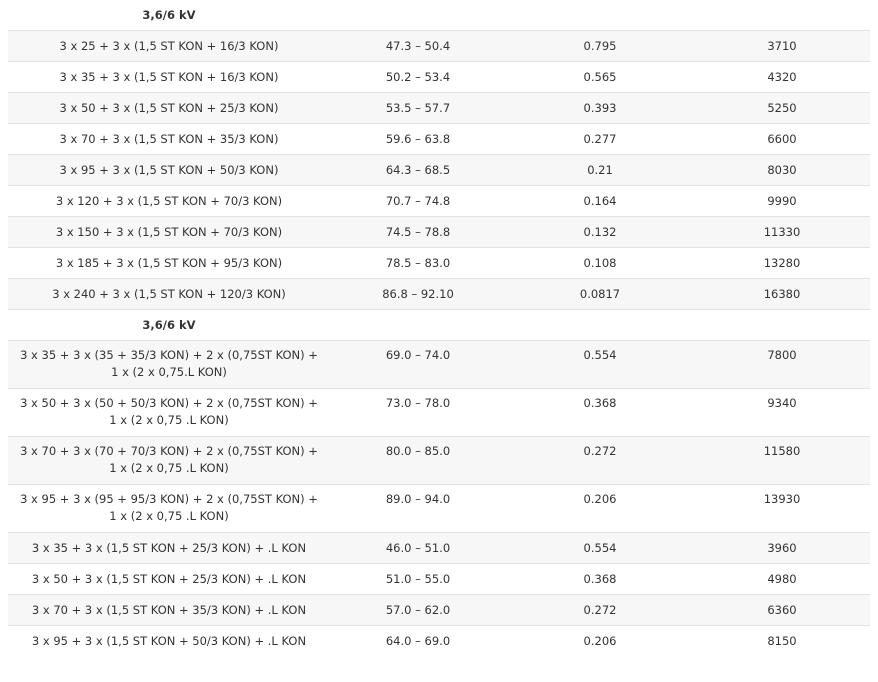 The height and width of the screenshot is (682, 878). I want to click on cell-weight: 11580, so click(782, 451).